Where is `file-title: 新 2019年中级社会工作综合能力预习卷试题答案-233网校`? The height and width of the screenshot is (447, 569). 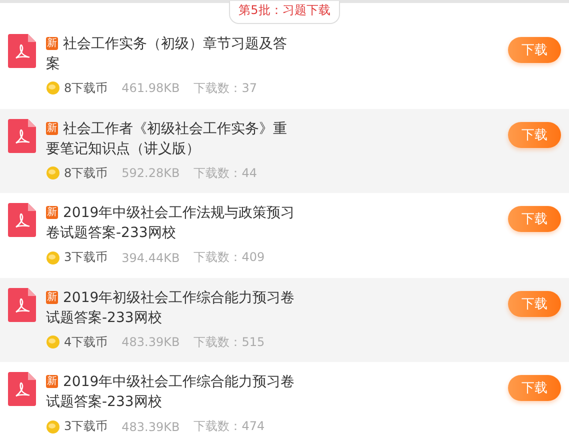 file-title: 新 2019年中级社会工作综合能力预习卷试题答案-233网校 is located at coordinates (171, 392).